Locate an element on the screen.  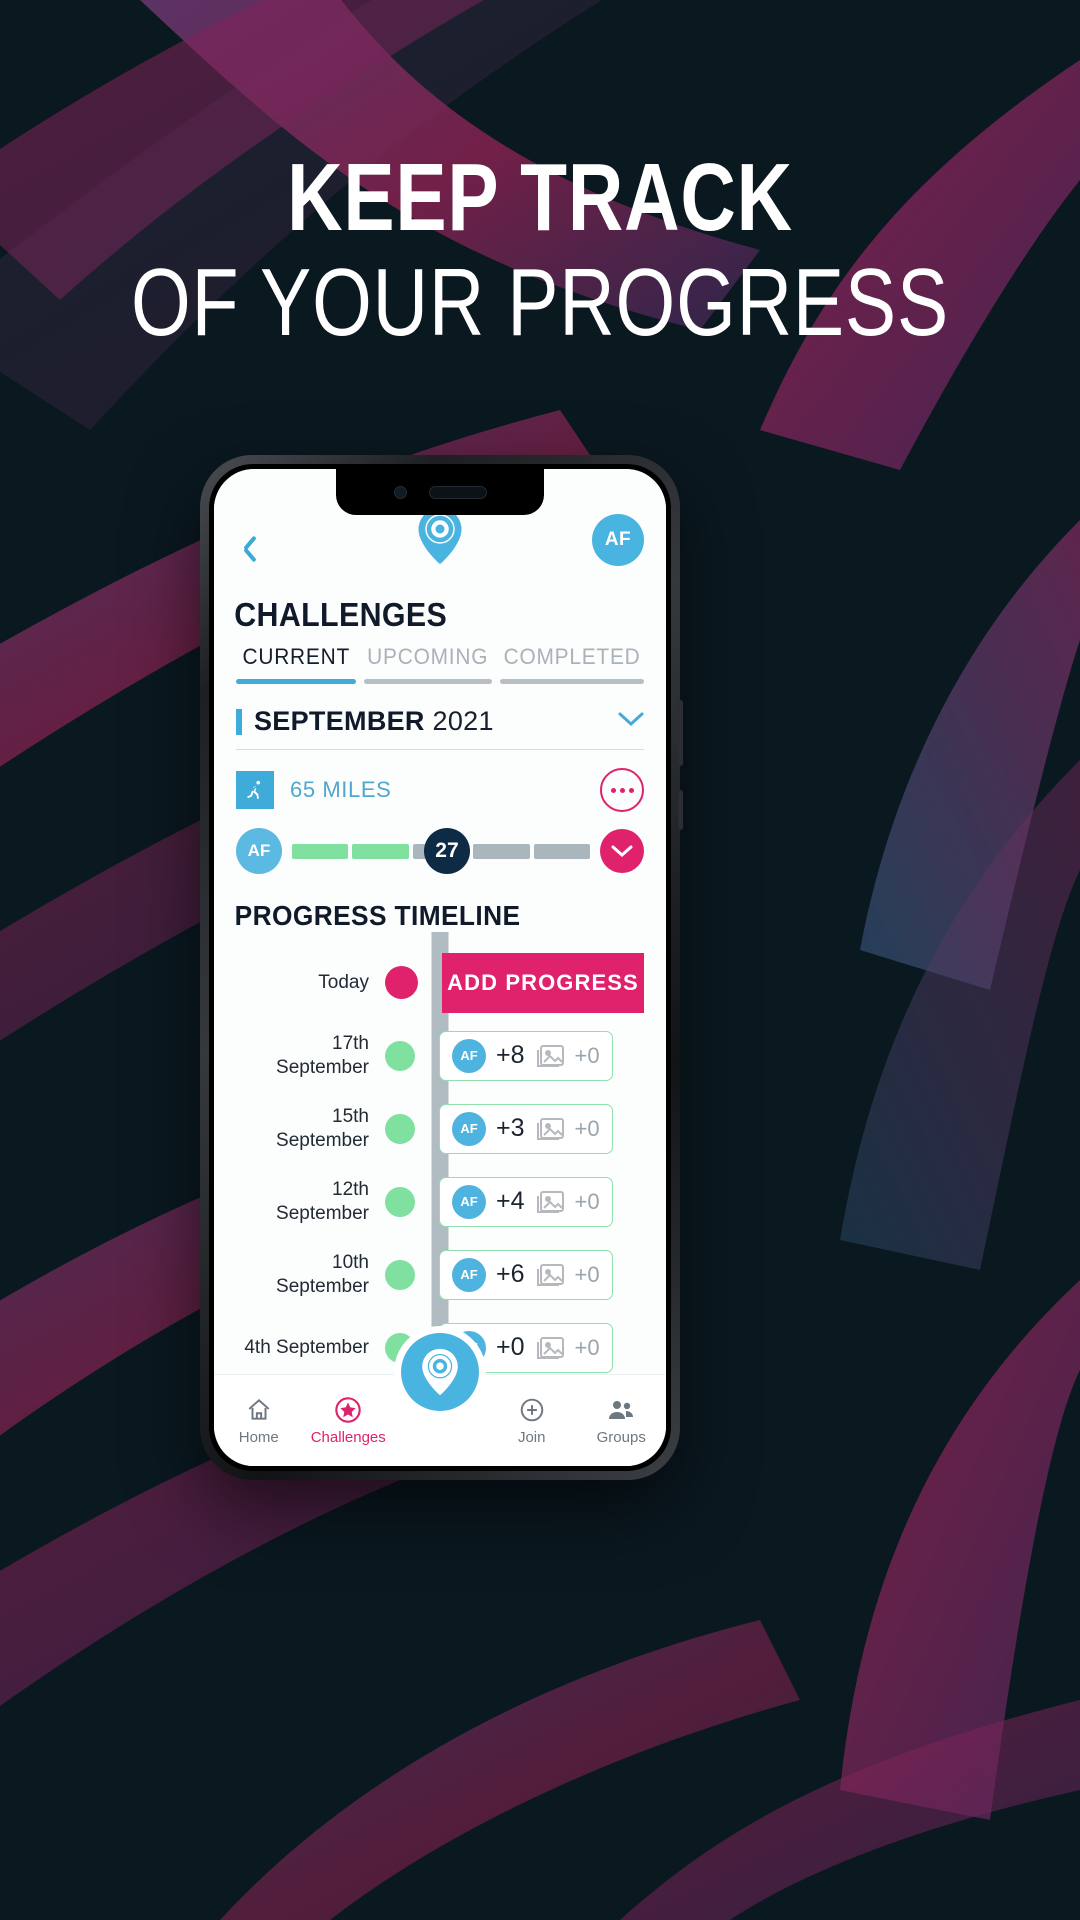
challenge-tabs: CURRENT UPCOMING COMPLETED is located at coordinates (440, 659).